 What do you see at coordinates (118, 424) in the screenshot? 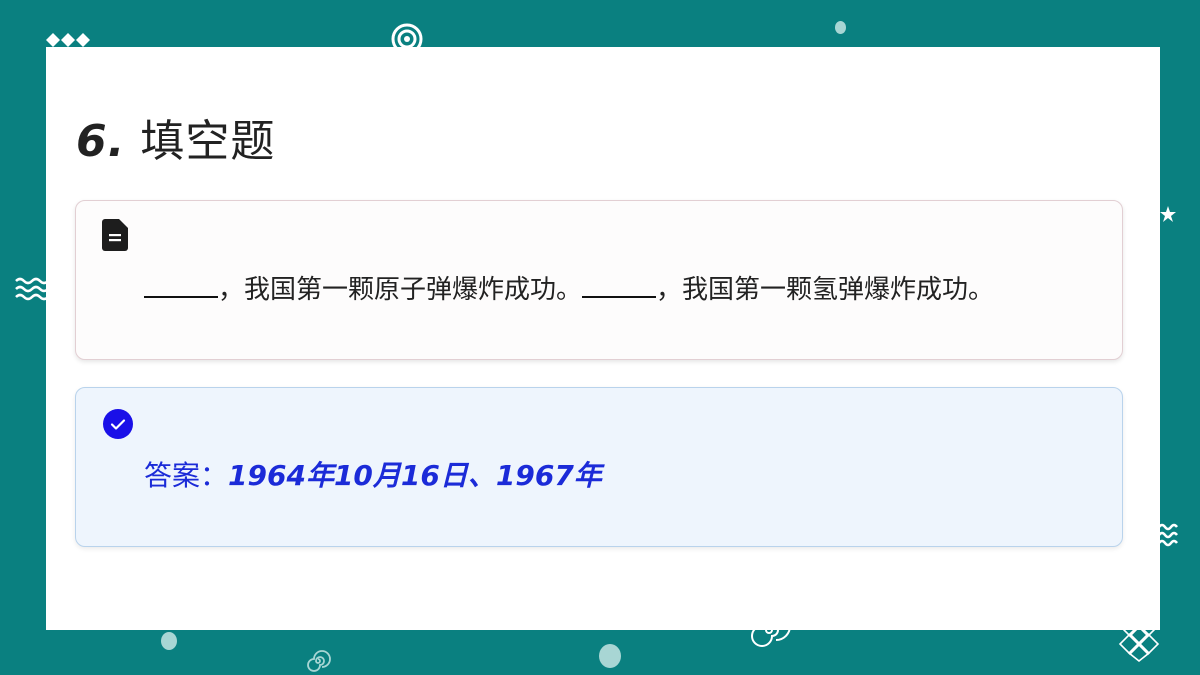
I see `check-circle-icon` at bounding box center [118, 424].